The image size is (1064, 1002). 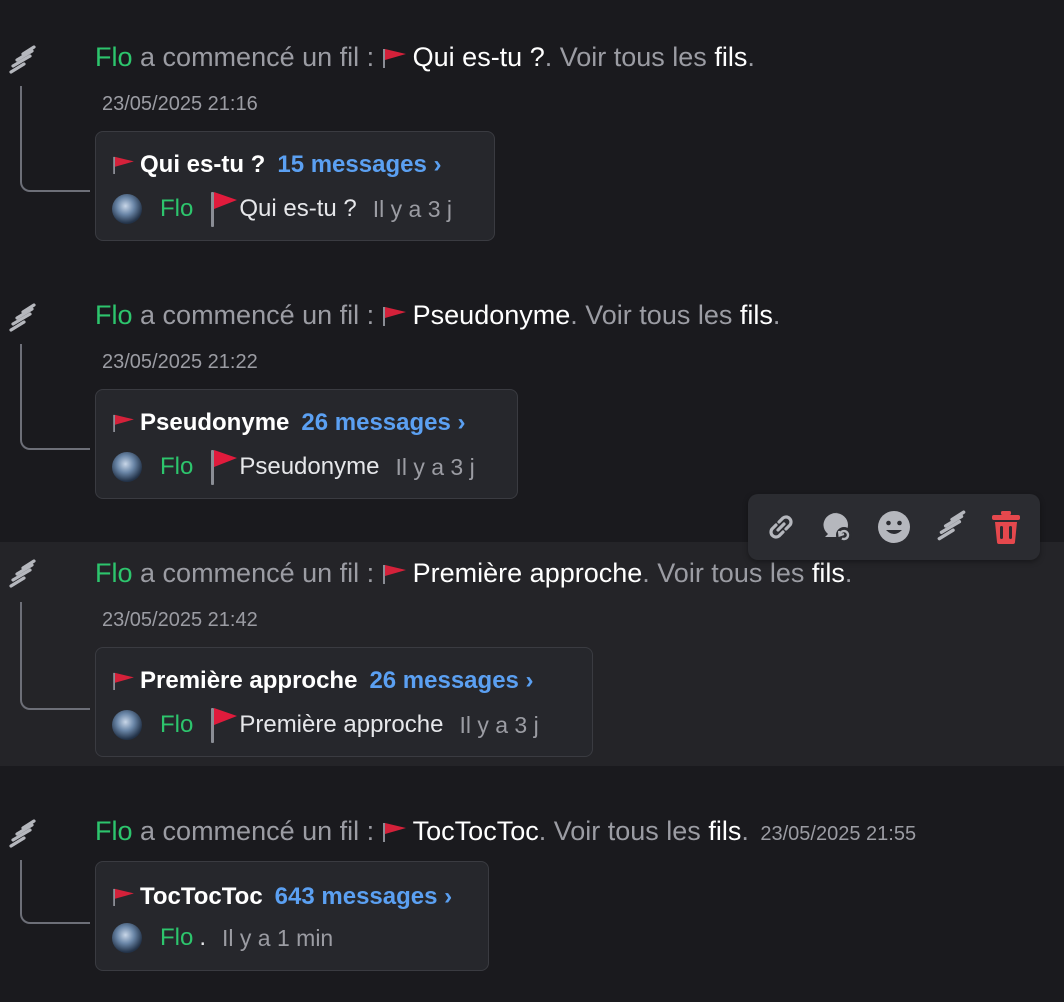 I want to click on thread-name: Qui es-tu ?, so click(x=479, y=57).